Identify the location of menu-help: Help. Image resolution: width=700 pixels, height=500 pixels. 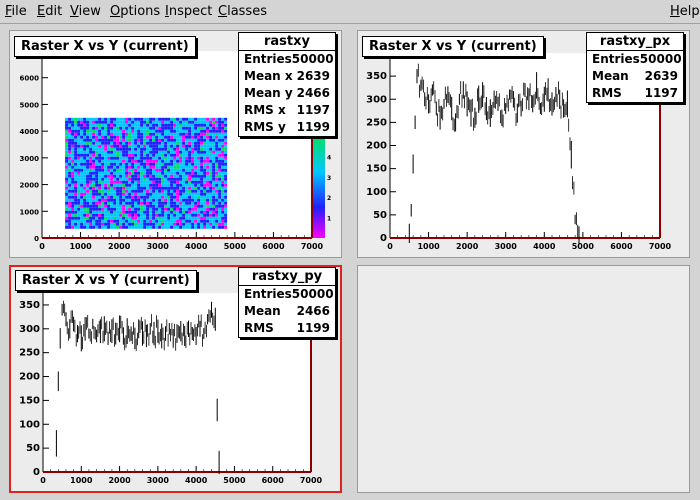
(685, 11).